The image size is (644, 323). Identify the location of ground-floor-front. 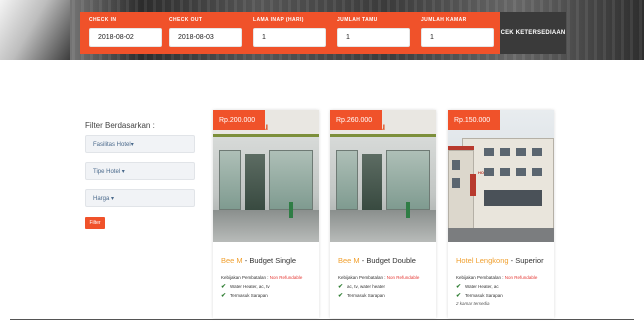
(513, 198).